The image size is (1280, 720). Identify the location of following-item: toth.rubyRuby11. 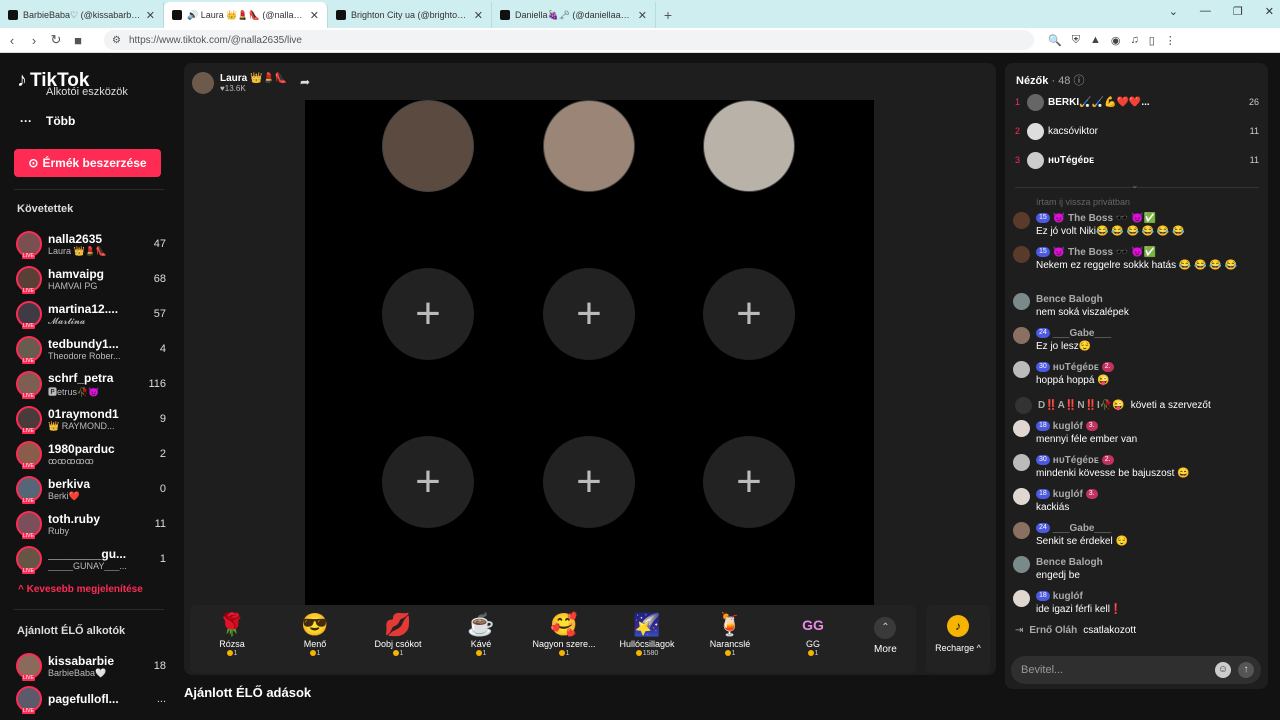
(91, 524).